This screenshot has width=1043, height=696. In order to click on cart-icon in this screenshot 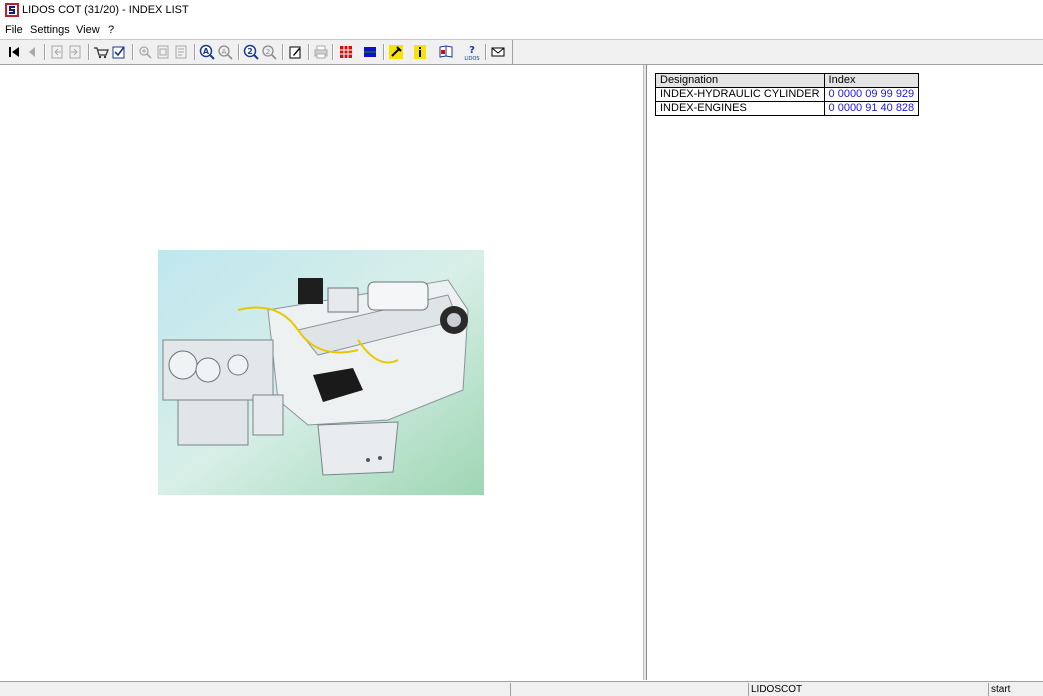, I will do `click(101, 52)`.